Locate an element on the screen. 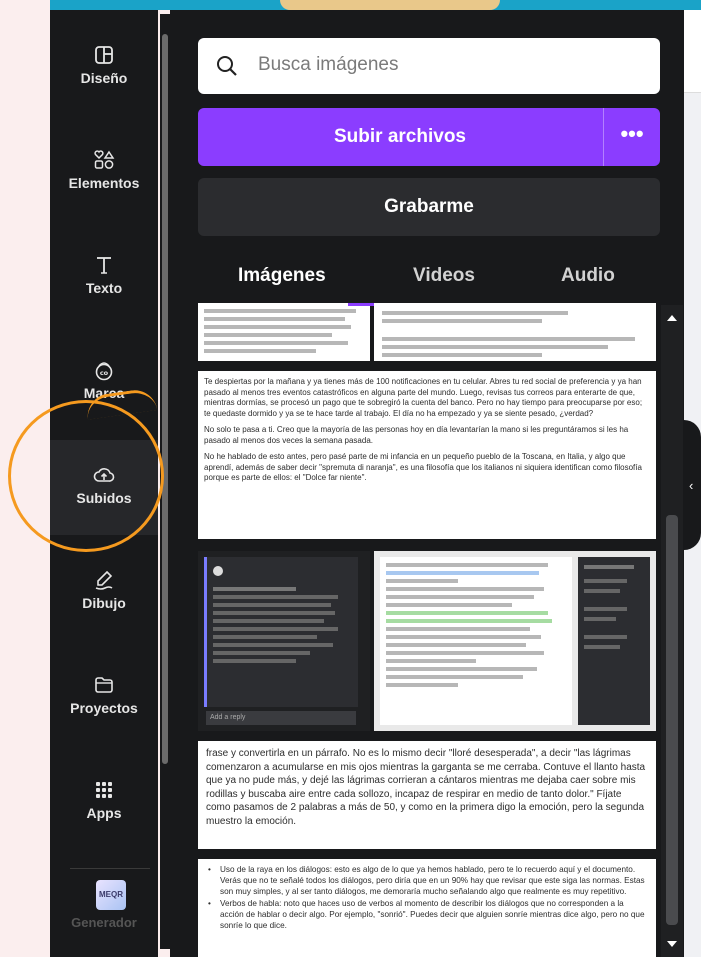 The image size is (701, 957). sidebar-scroll-thumb is located at coordinates (165, 399).